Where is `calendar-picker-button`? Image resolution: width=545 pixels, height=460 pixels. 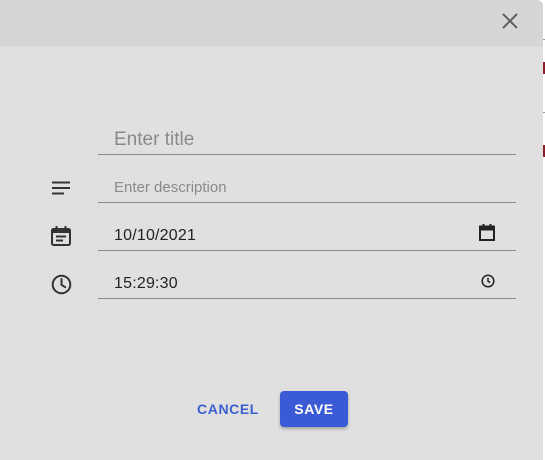 calendar-picker-button is located at coordinates (487, 235).